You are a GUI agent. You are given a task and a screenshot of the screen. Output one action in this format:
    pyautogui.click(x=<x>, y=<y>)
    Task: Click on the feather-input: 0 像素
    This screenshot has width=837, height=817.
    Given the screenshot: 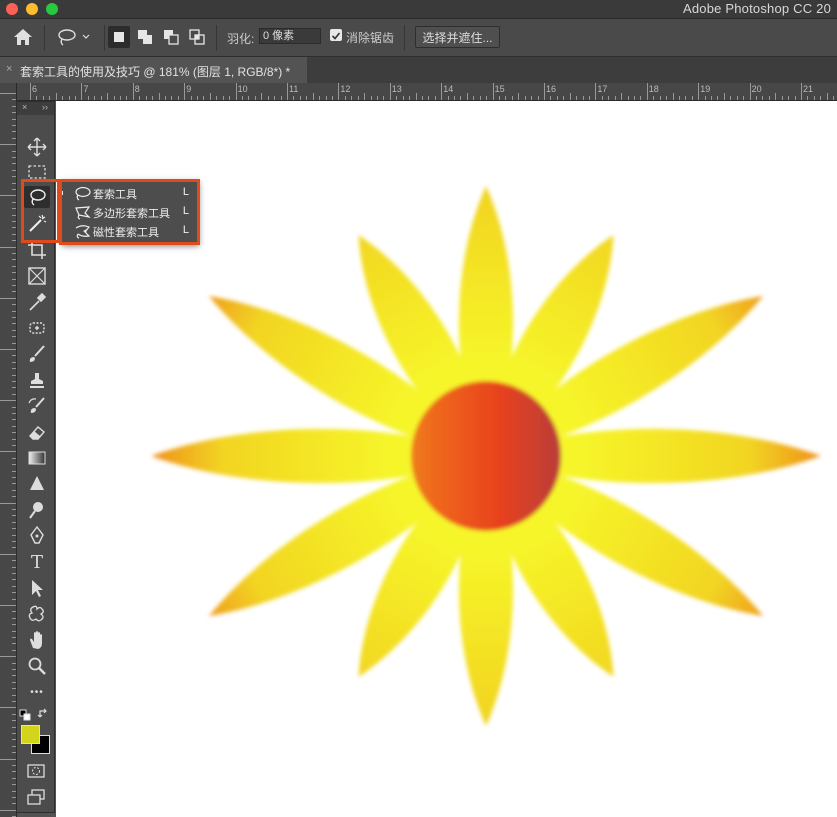 What is the action you would take?
    pyautogui.click(x=290, y=36)
    